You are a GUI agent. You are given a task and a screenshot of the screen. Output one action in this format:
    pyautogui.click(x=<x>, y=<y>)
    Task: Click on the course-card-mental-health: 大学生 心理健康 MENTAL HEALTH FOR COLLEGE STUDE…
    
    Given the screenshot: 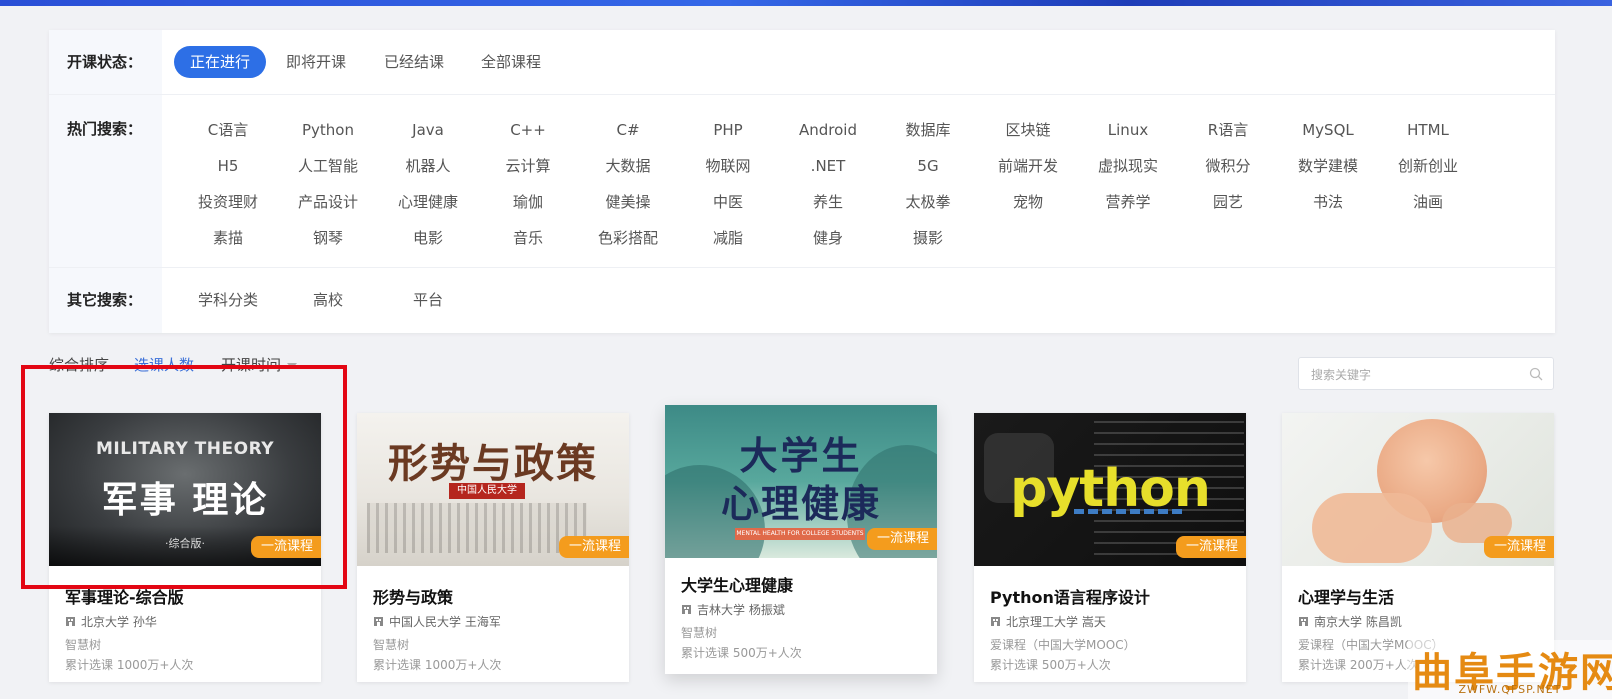 What is the action you would take?
    pyautogui.click(x=801, y=539)
    